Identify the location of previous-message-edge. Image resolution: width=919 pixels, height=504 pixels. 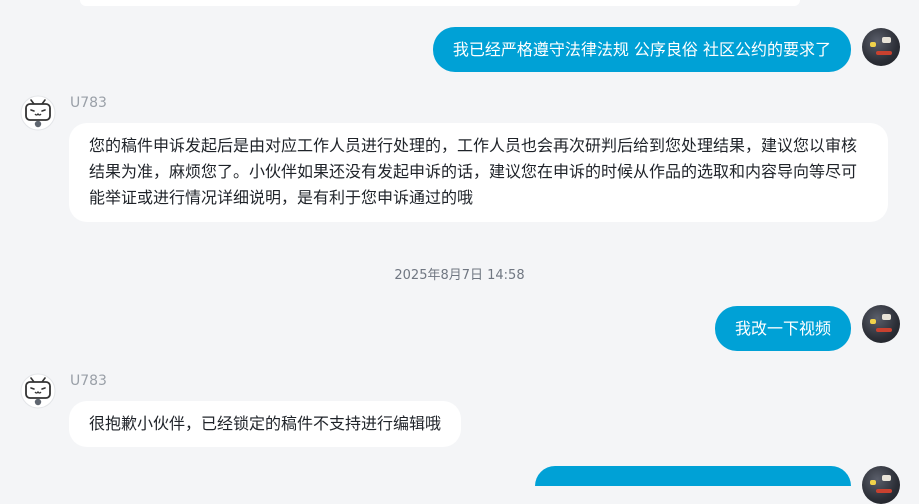
(440, 3).